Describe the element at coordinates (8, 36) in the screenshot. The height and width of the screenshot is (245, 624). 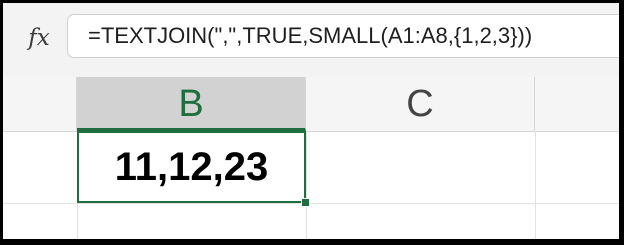
I see `formula-bar-separator` at that location.